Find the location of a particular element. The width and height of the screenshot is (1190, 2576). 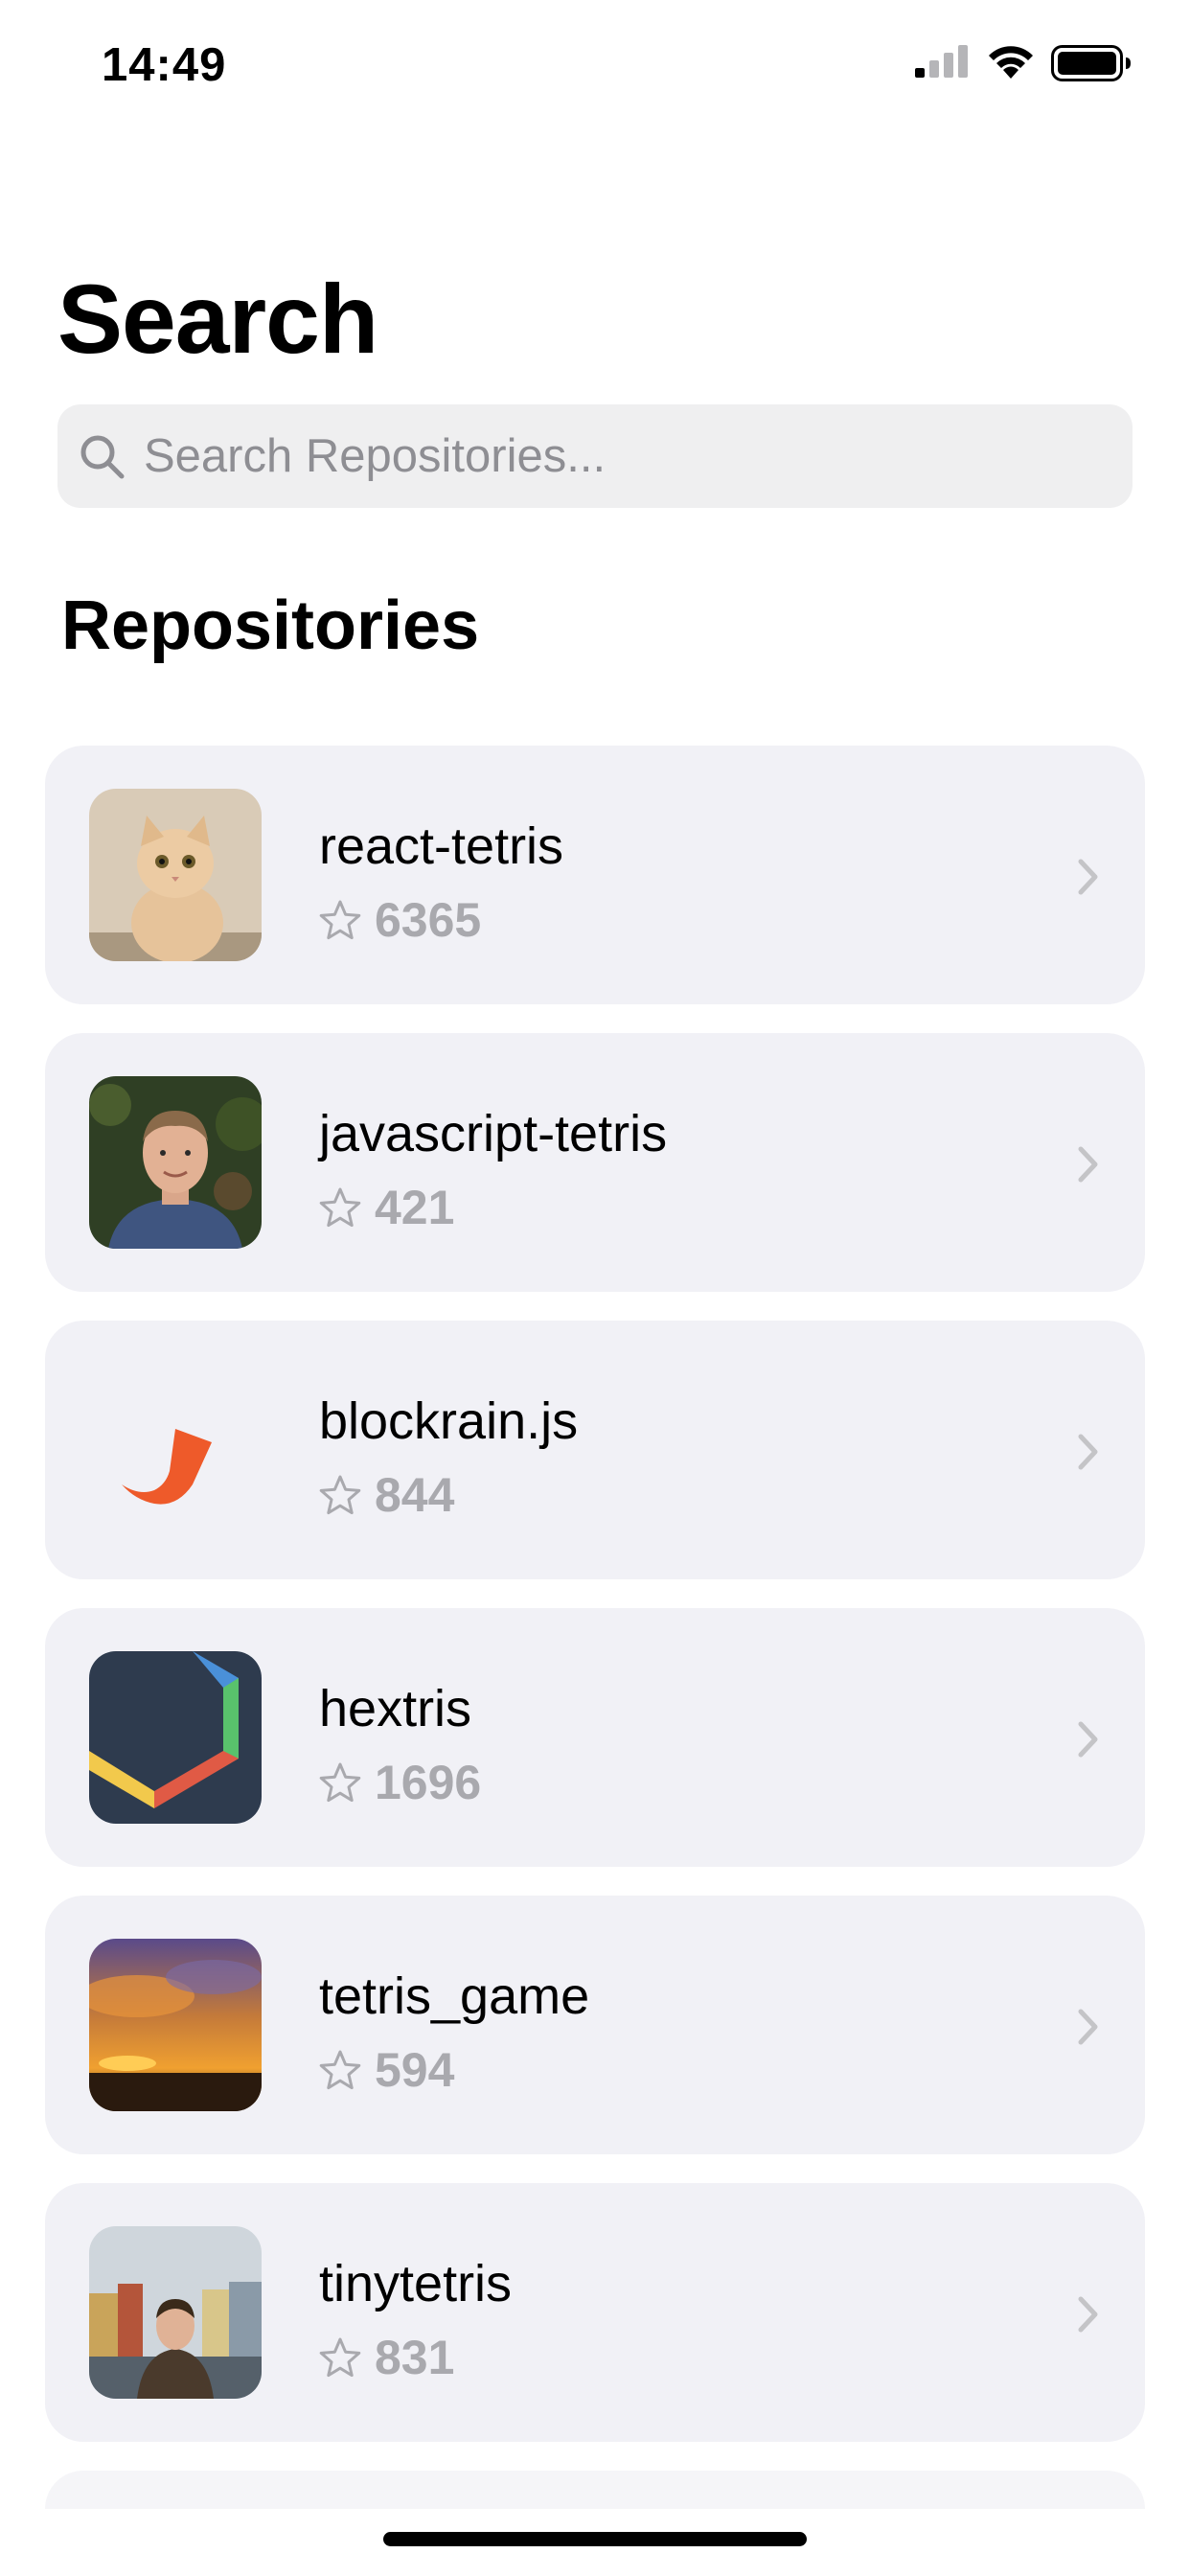

status-bar: 14:49 is located at coordinates (595, 64).